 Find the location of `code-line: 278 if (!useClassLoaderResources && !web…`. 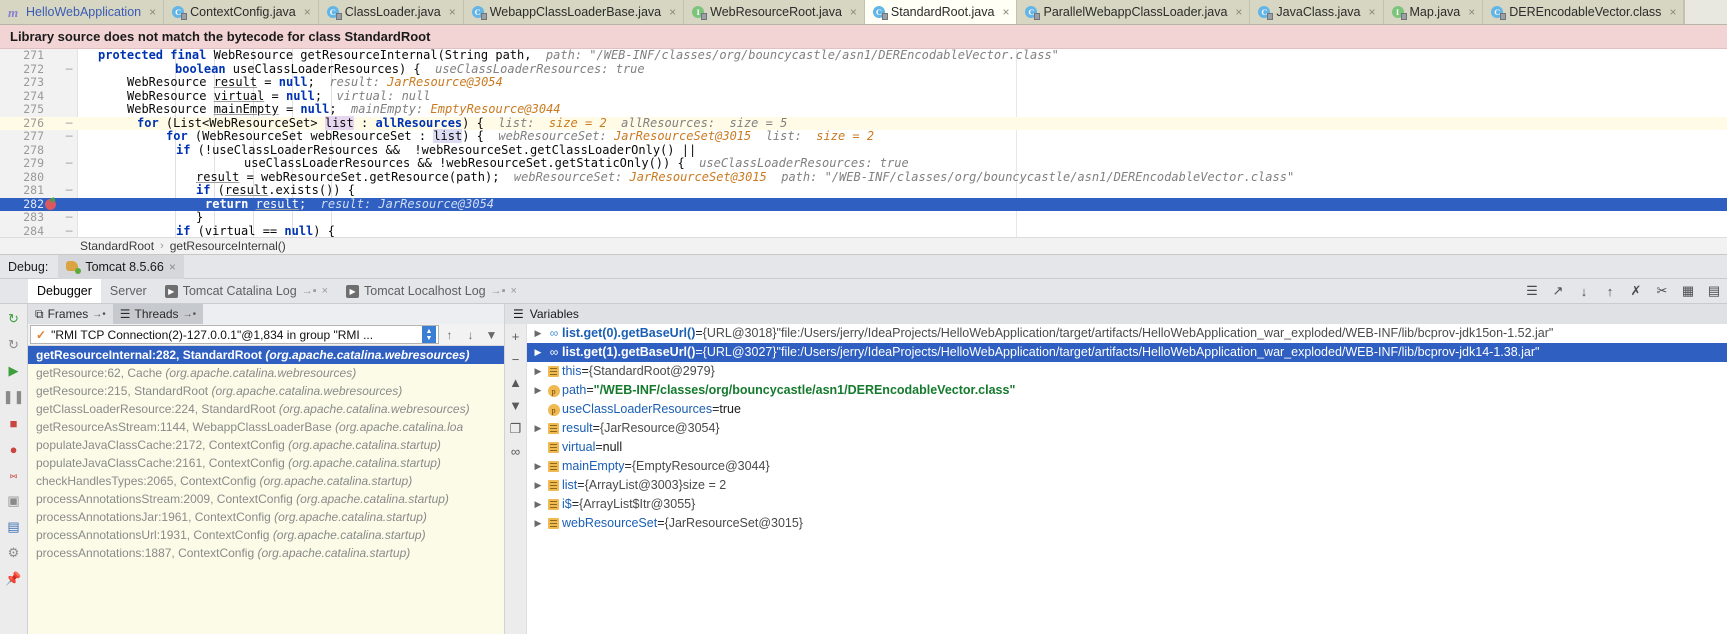

code-line: 278 if (!useClassLoaderResources && !web… is located at coordinates (863, 150).